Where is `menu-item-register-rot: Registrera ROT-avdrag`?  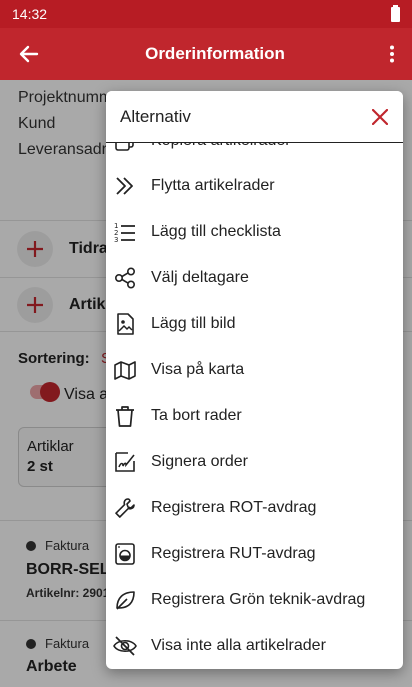
menu-item-register-rot: Registrera ROT-avdrag is located at coordinates (254, 508).